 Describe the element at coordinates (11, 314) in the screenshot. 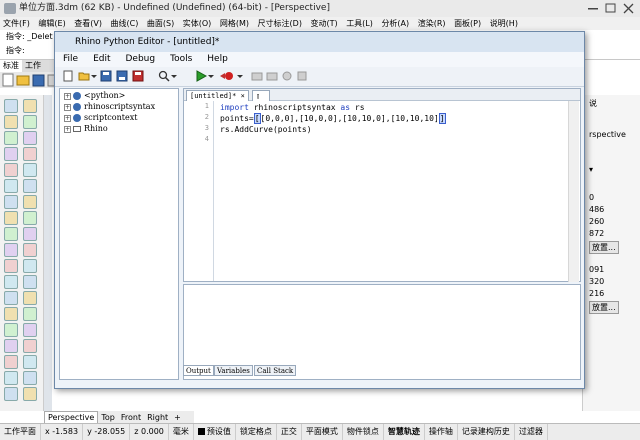

I see `trim-tool-icon` at that location.